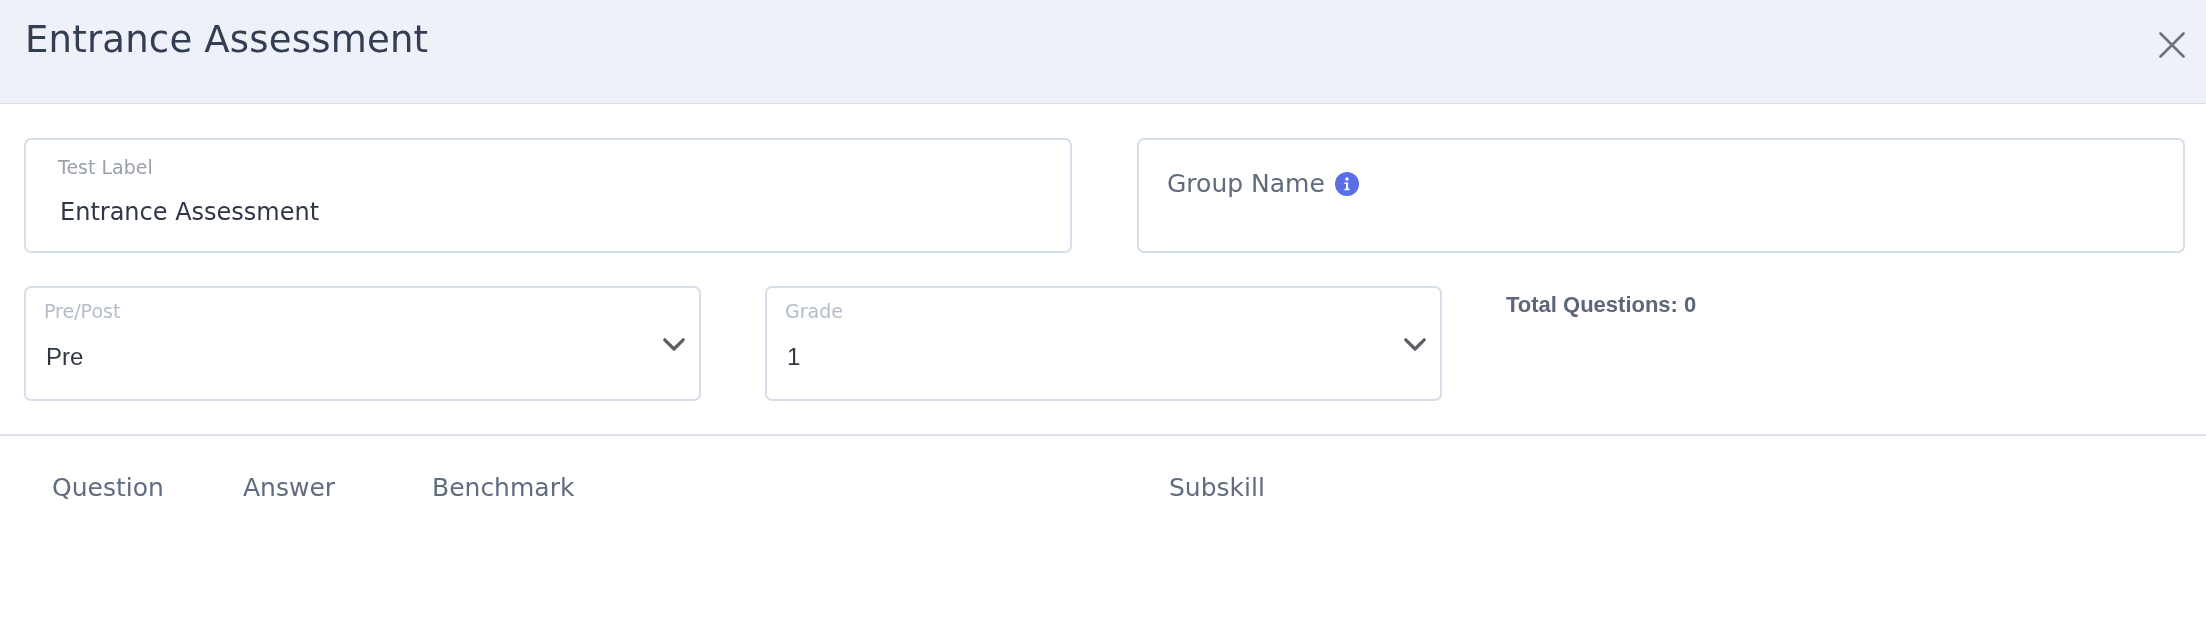 The width and height of the screenshot is (2206, 636). Describe the element at coordinates (1346, 184) in the screenshot. I see `info-icon` at that location.